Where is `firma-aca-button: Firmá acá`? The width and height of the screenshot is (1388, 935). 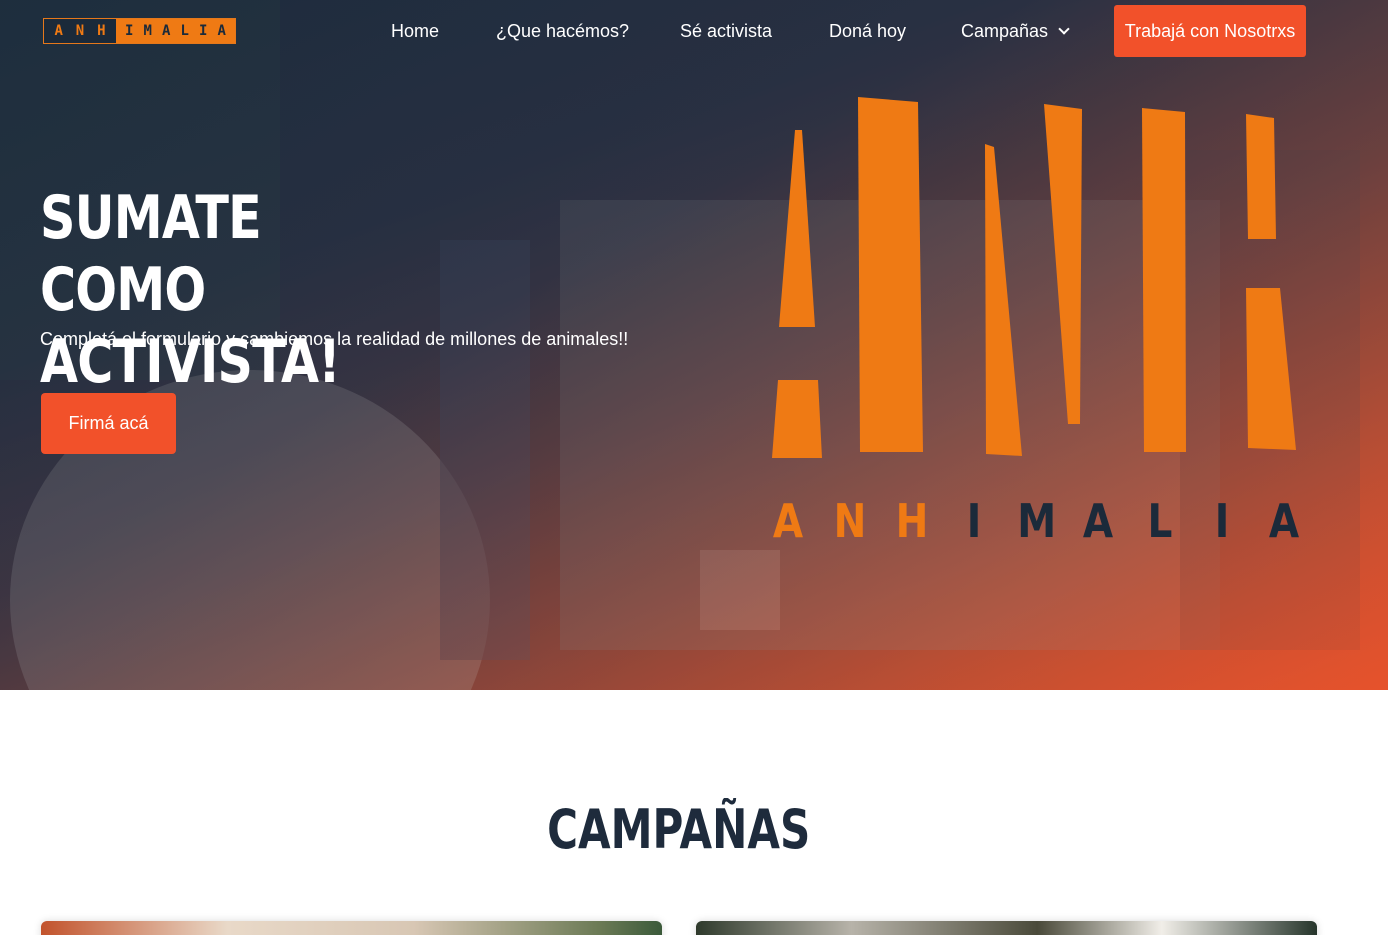
firma-aca-button: Firmá acá is located at coordinates (108, 423).